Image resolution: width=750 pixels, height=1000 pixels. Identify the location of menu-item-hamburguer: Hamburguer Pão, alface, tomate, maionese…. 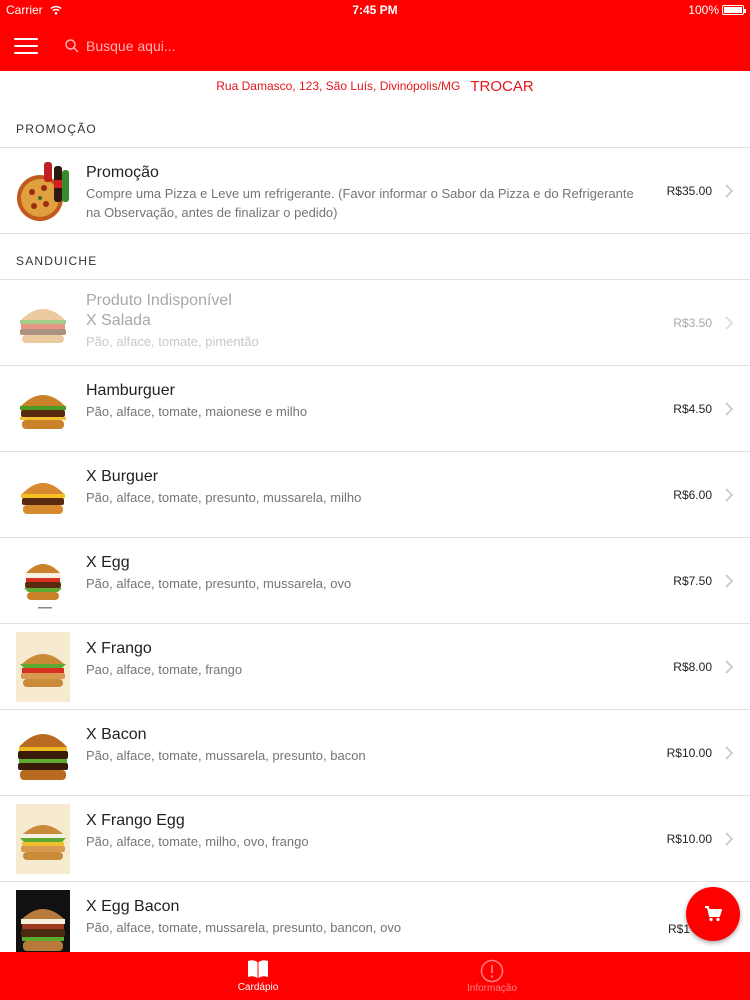
(375, 409).